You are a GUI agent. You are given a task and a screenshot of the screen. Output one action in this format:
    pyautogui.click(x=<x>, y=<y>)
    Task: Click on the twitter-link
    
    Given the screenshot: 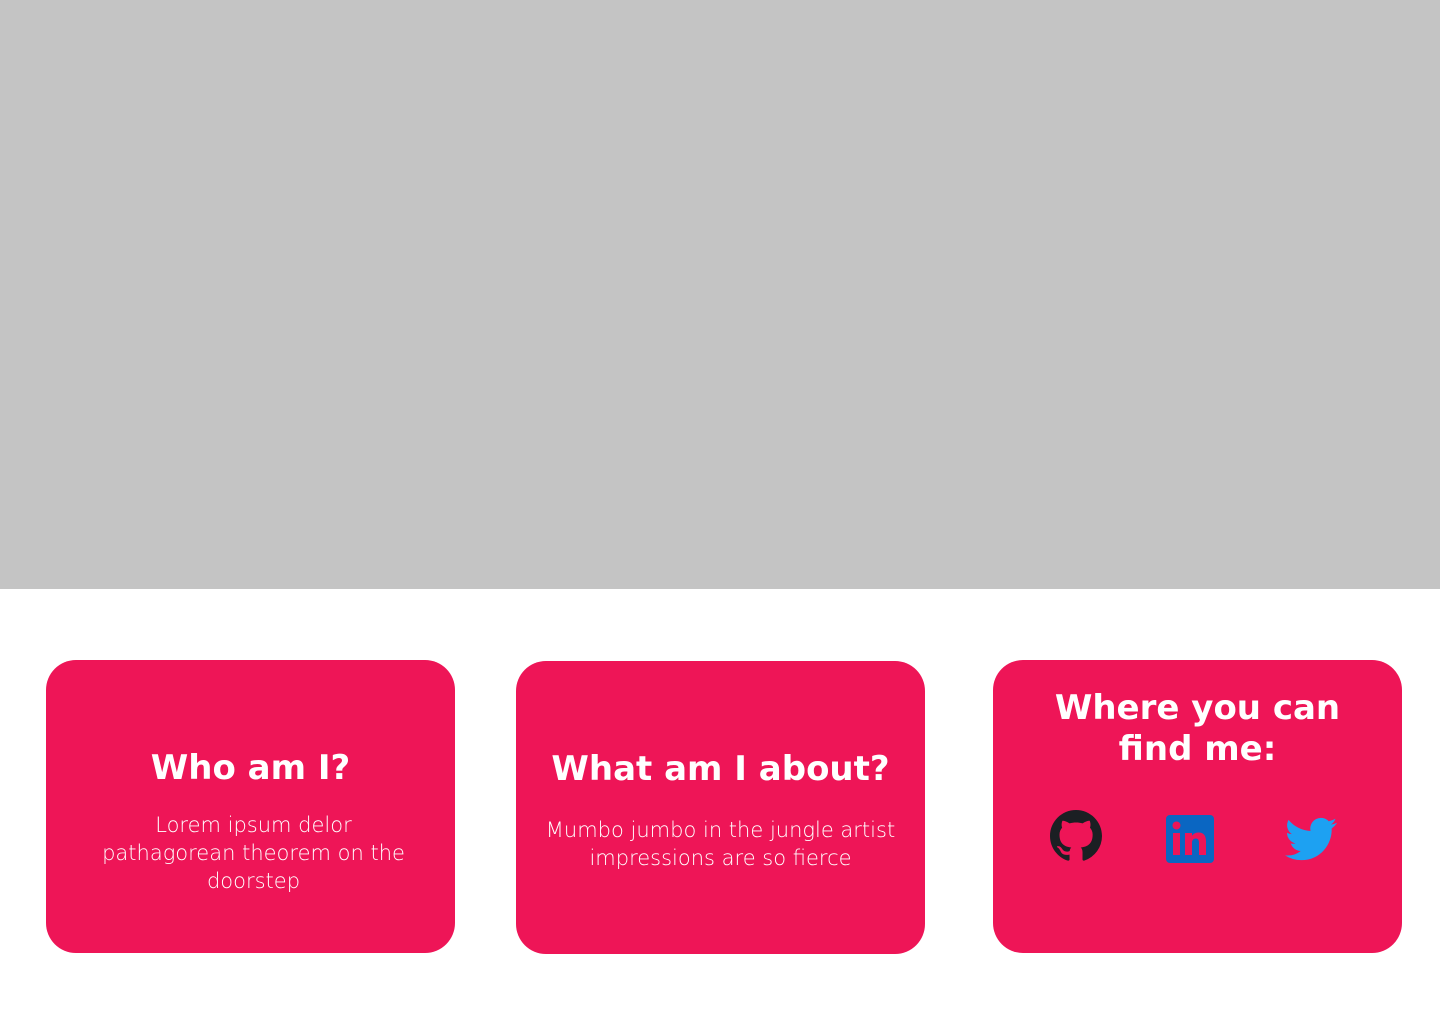 What is the action you would take?
    pyautogui.click(x=1311, y=839)
    